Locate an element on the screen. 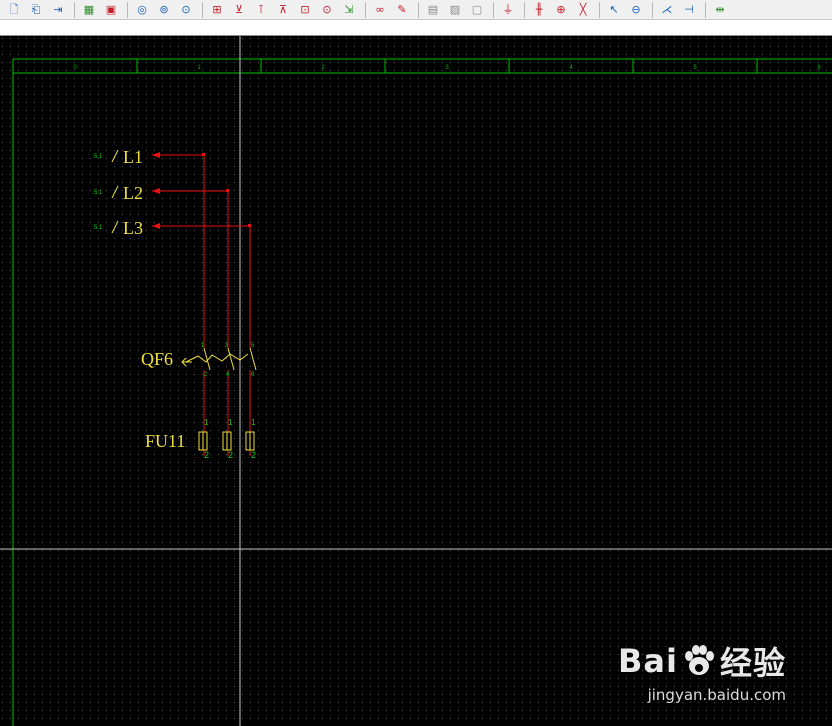 This screenshot has width=832, height=726. pen-icon: ✎ is located at coordinates (402, 10).